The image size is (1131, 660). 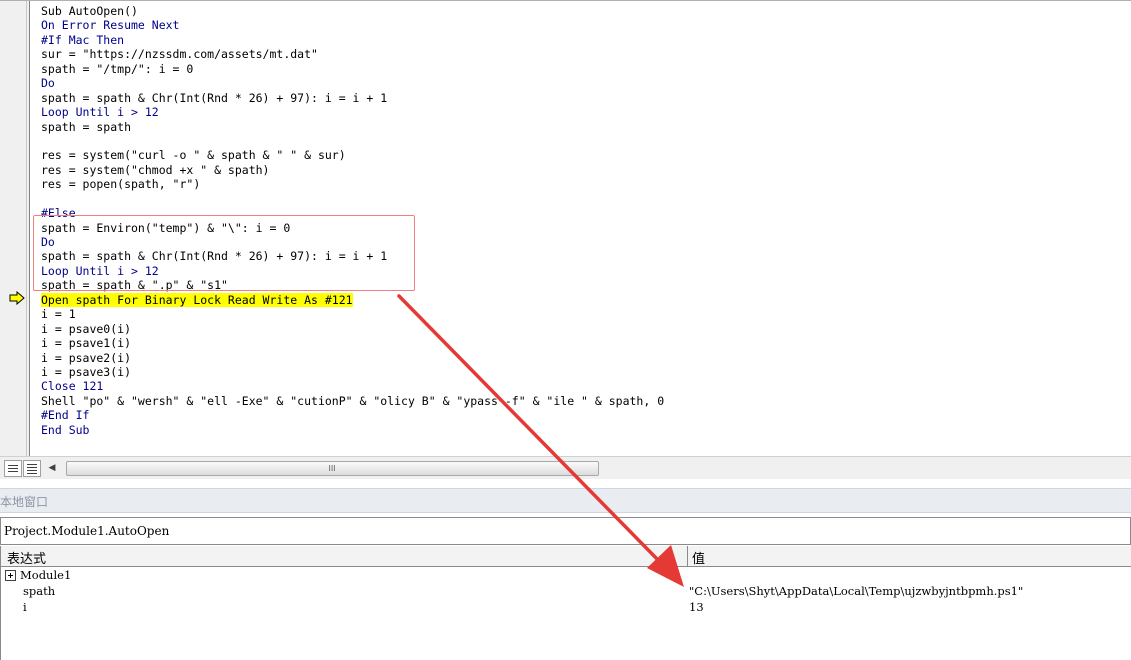 I want to click on code-line: spath = spath, so click(x=583, y=127).